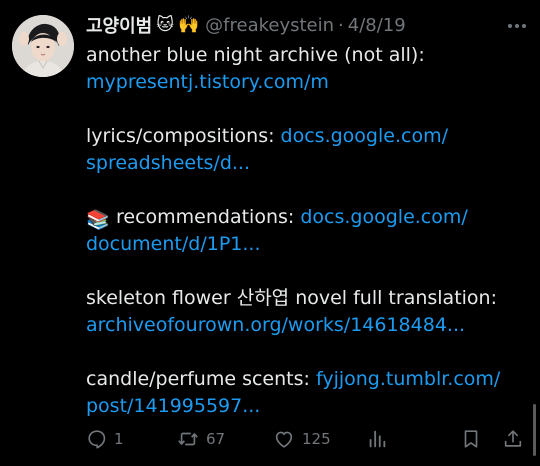  I want to click on user-handle: @freakeystein, so click(269, 25).